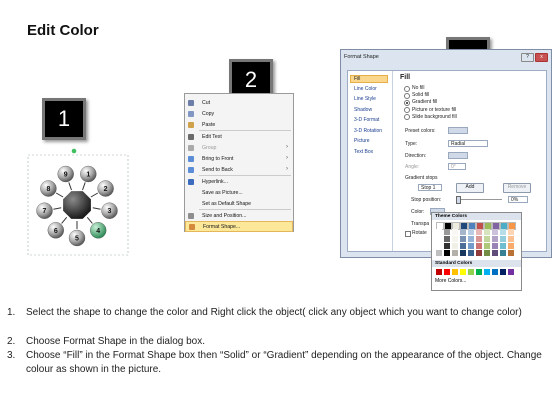 The width and height of the screenshot is (560, 420). I want to click on remove-stop-button: Remove, so click(517, 188).